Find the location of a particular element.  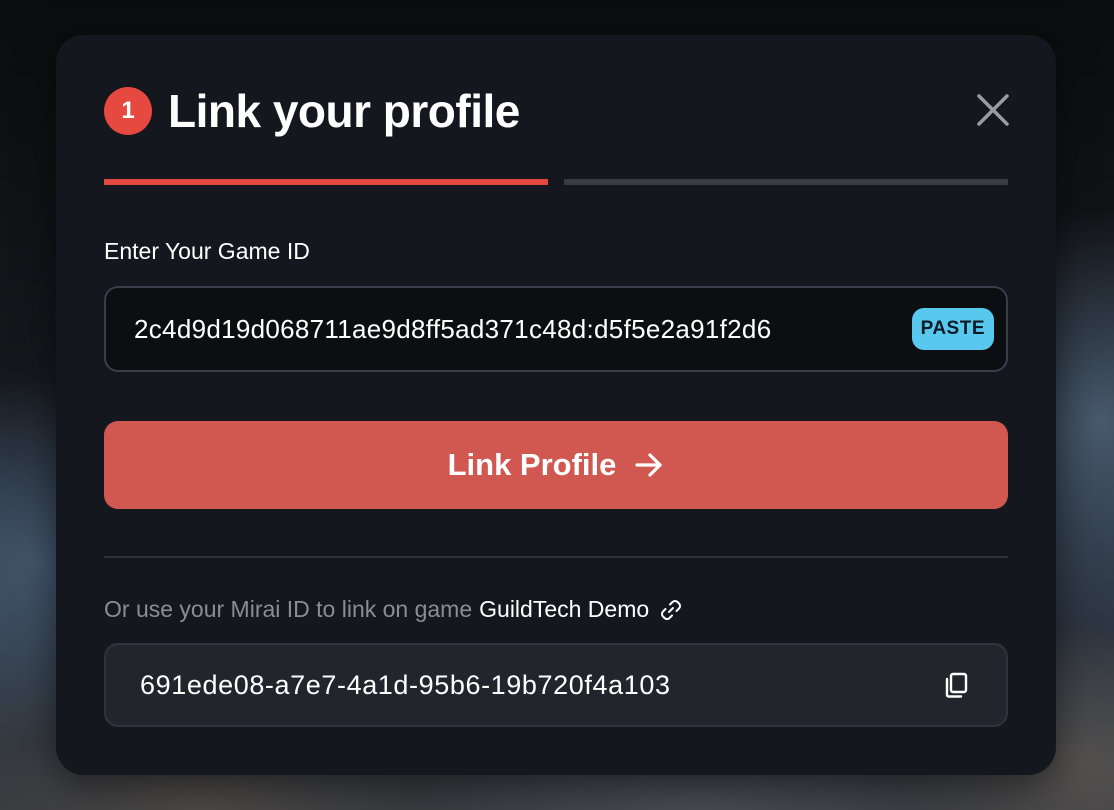

step-progress-bar is located at coordinates (556, 182).